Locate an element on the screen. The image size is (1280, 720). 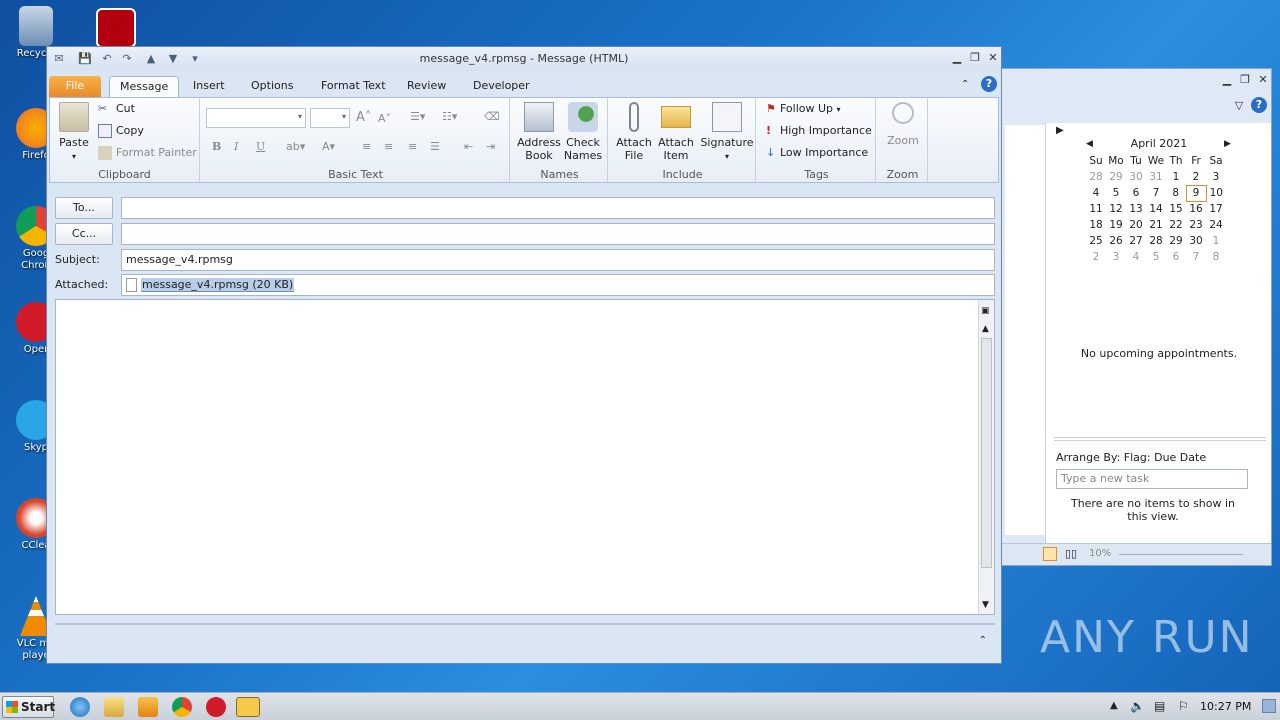
calendar-day: 12 is located at coordinates (1116, 209).